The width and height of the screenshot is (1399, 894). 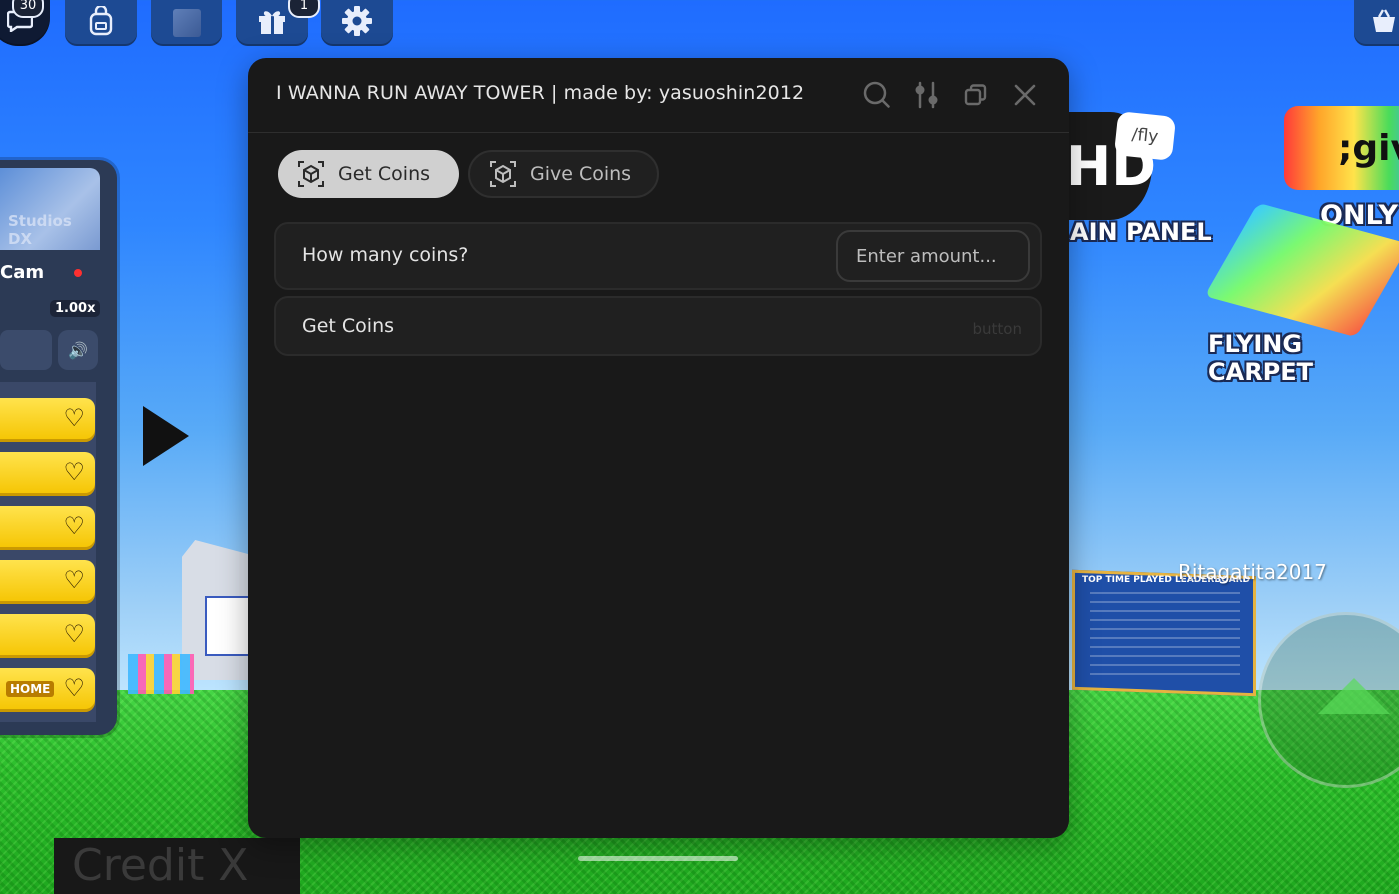 I want to click on gift-button: 1, so click(x=278, y=23).